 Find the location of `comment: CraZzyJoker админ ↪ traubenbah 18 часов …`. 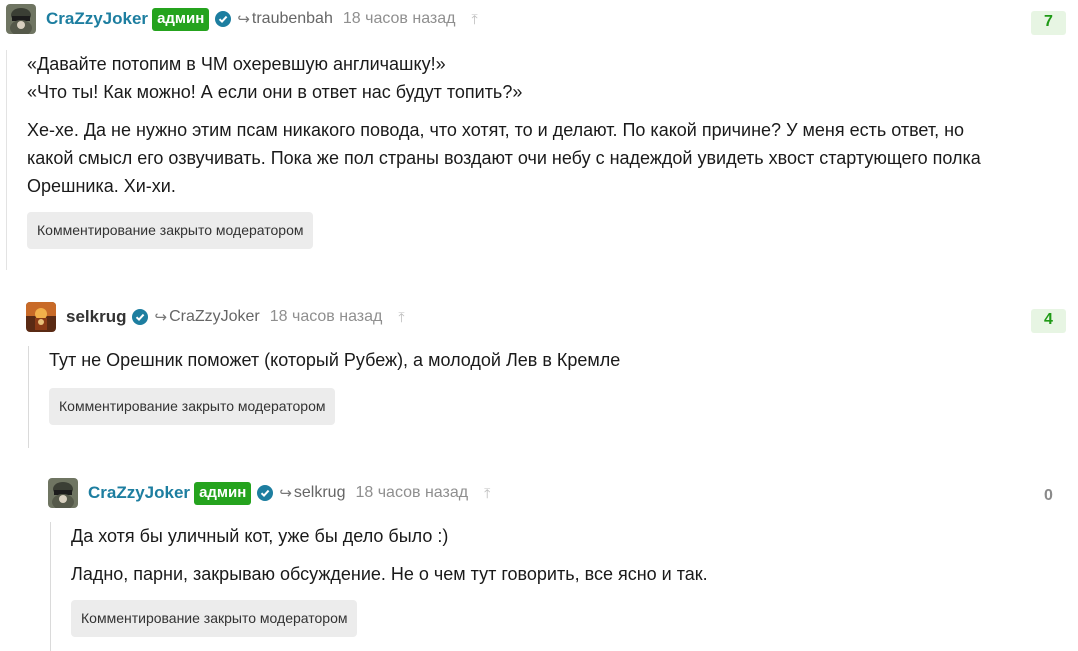

comment: CraZzyJoker админ ↪ traubenbah 18 часов … is located at coordinates (542, 19).